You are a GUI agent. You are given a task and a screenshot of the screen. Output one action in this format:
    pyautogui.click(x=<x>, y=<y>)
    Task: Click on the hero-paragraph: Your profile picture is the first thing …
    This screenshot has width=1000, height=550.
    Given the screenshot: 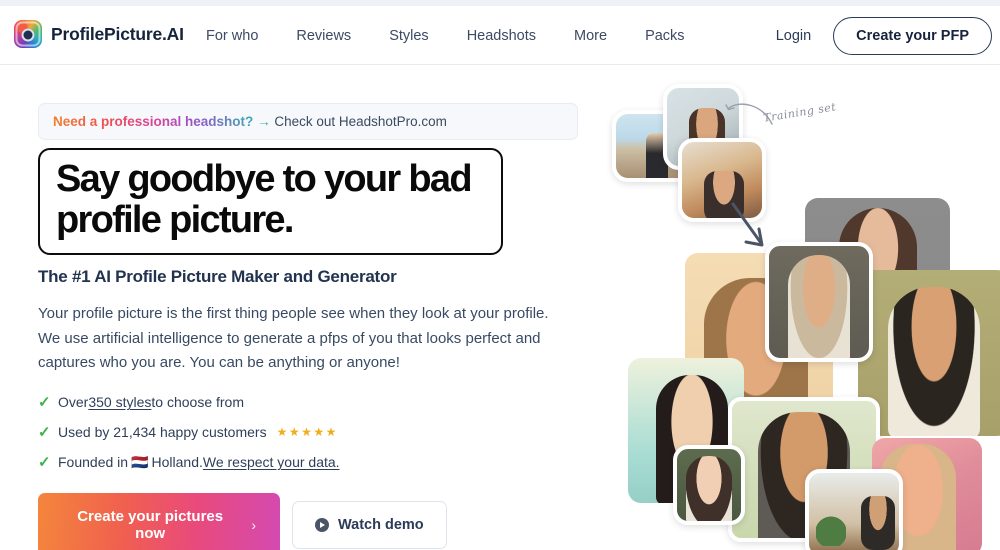 What is the action you would take?
    pyautogui.click(x=293, y=338)
    